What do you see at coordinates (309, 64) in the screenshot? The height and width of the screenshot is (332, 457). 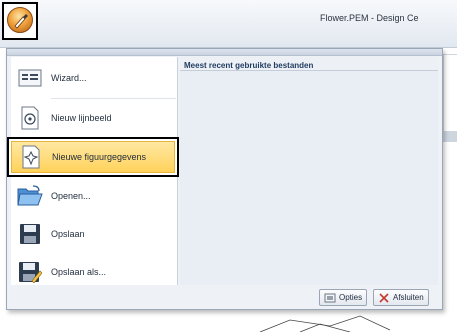 I see `recent-files-header: Meest recent gebruikte bestanden` at bounding box center [309, 64].